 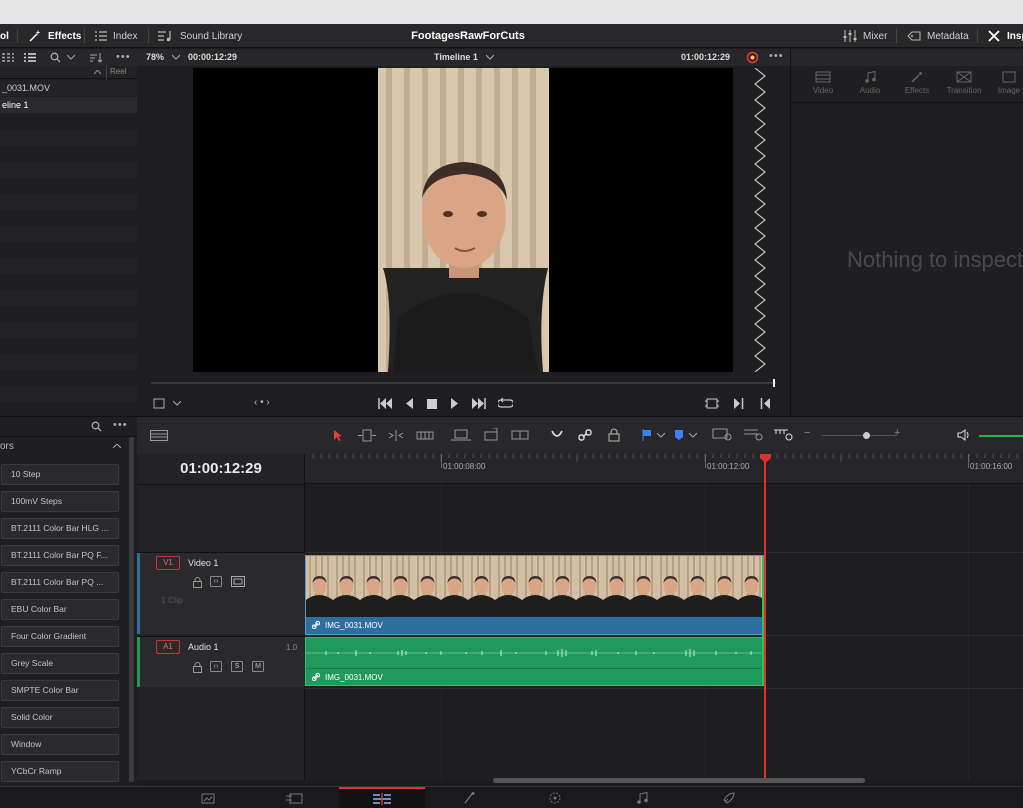 I want to click on color-wheel-icon, so click(x=752, y=57).